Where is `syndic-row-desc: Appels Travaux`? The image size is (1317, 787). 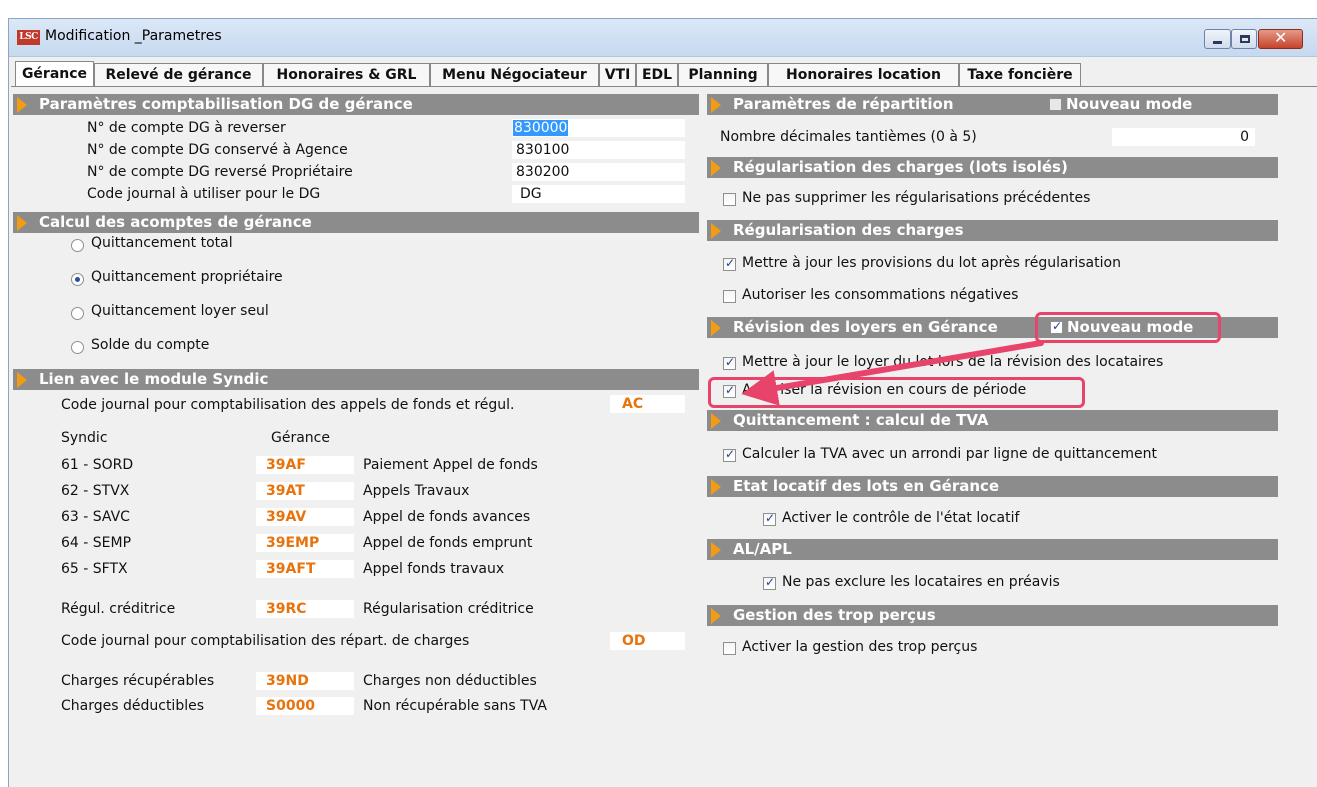
syndic-row-desc: Appels Travaux is located at coordinates (416, 491).